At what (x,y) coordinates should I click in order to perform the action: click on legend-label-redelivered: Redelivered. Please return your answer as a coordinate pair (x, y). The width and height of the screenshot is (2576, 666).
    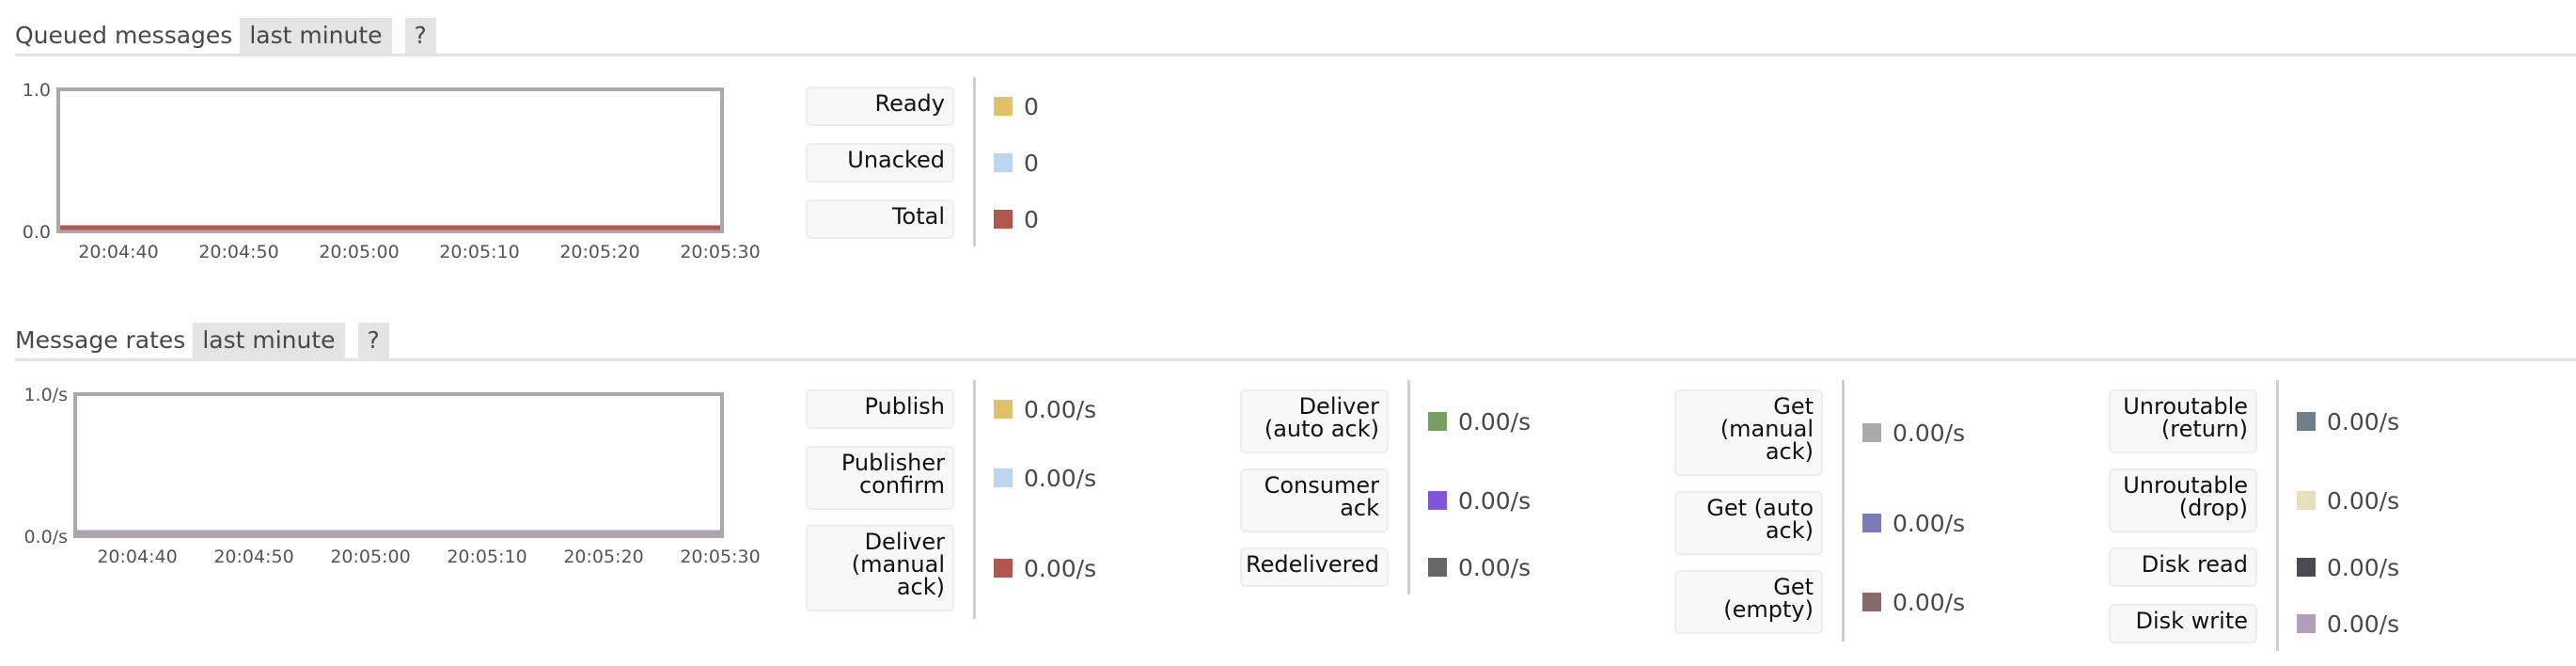
    Looking at the image, I should click on (1314, 567).